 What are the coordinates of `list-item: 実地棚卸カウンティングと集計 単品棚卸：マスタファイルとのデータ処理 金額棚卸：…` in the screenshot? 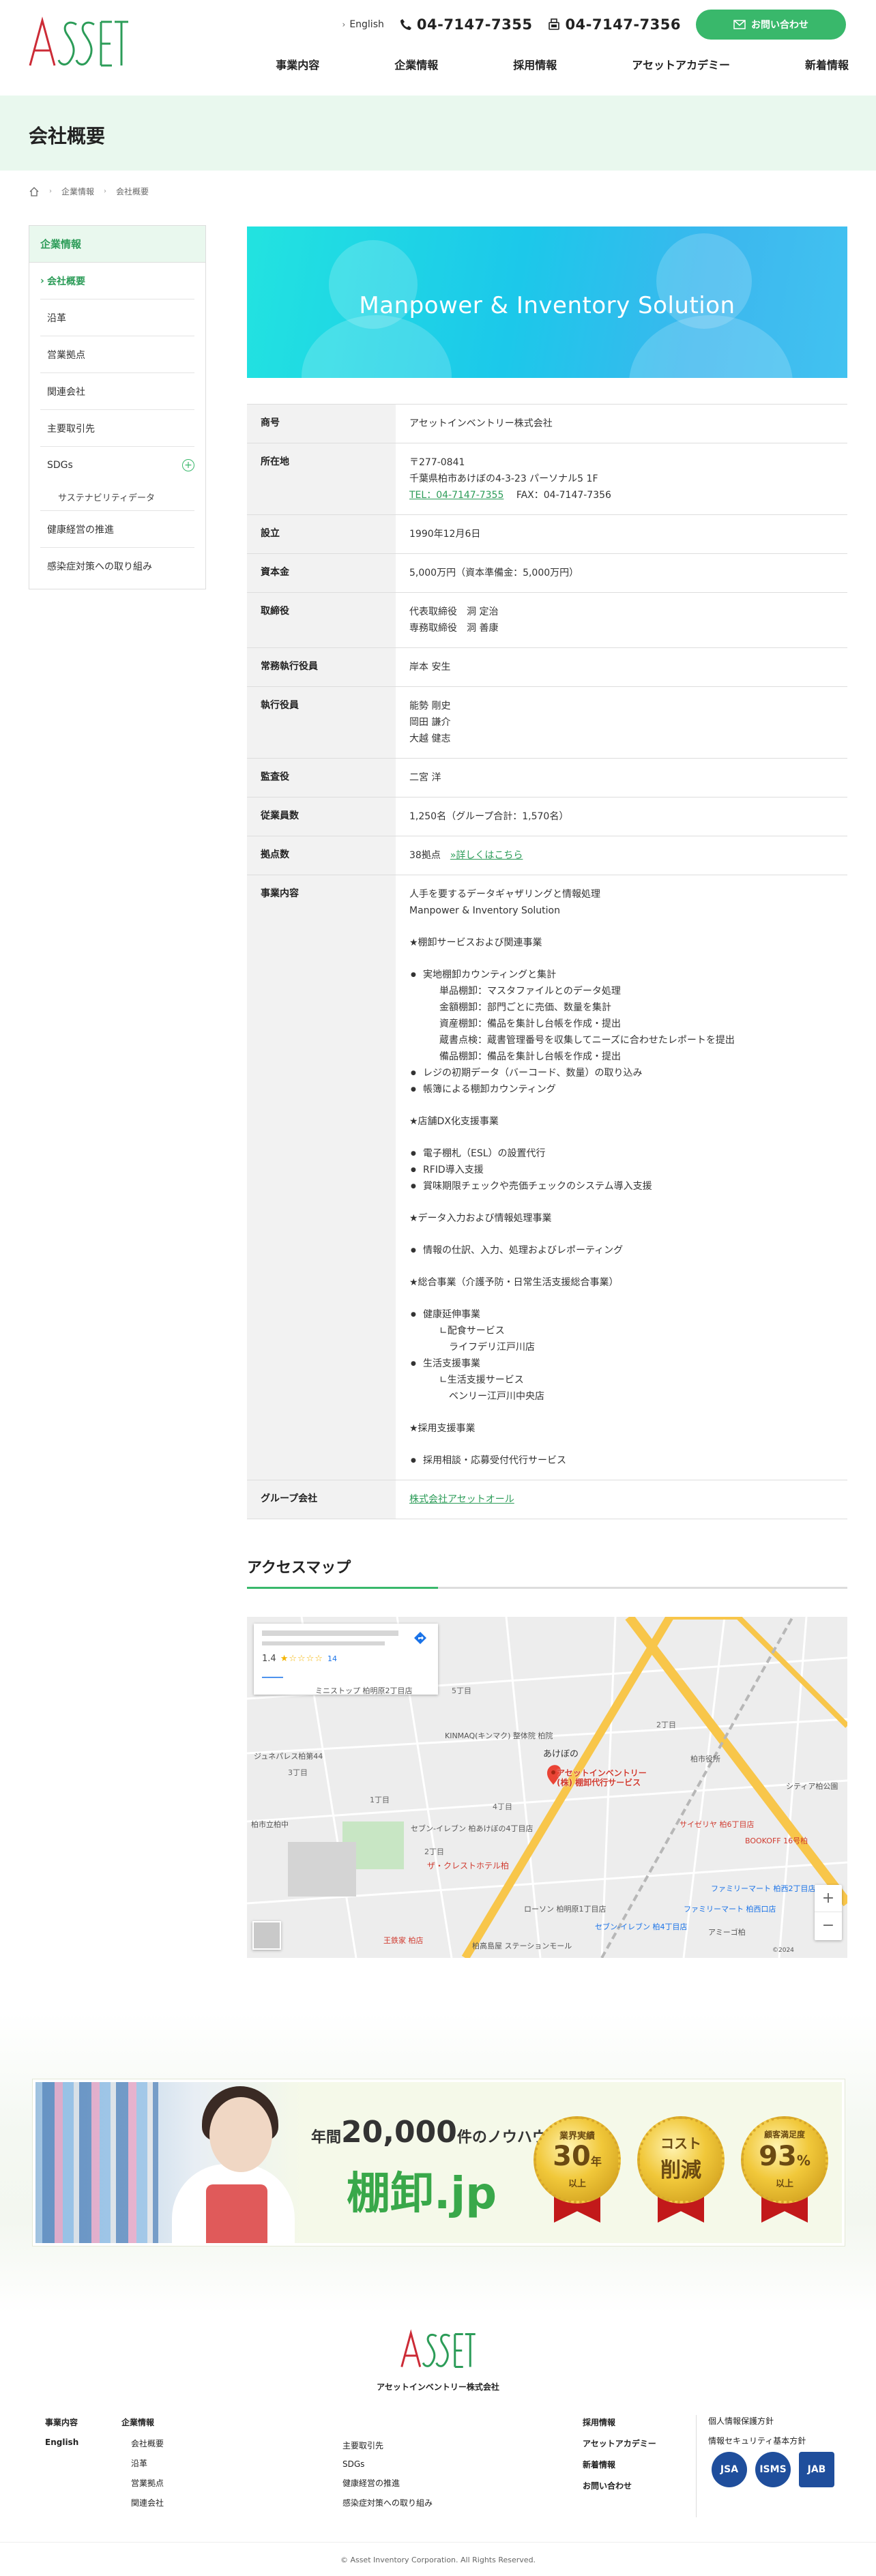 It's located at (622, 1016).